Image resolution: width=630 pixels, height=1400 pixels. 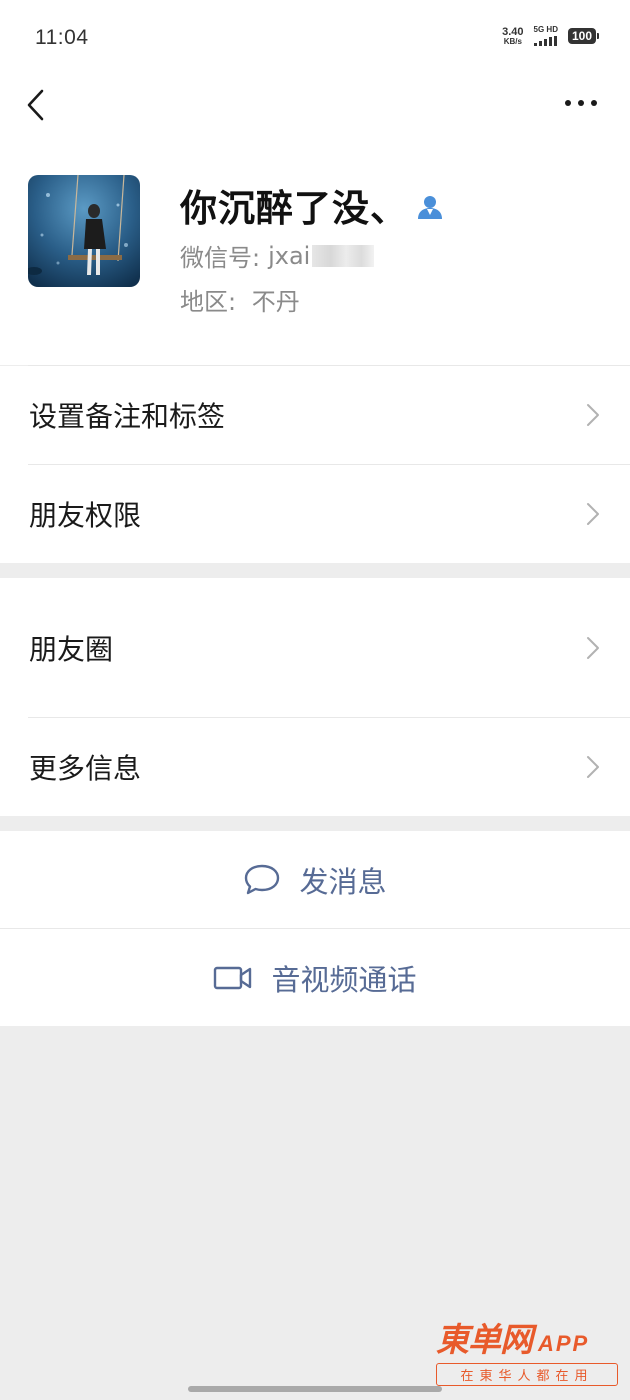 I want to click on home-indicator, so click(x=315, y=1389).